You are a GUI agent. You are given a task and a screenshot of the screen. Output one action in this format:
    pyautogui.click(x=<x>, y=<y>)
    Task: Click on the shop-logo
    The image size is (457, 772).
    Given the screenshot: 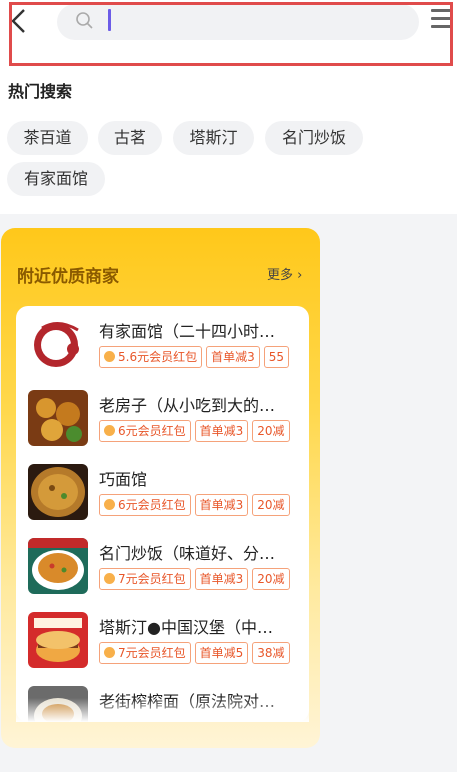 What is the action you would take?
    pyautogui.click(x=58, y=344)
    